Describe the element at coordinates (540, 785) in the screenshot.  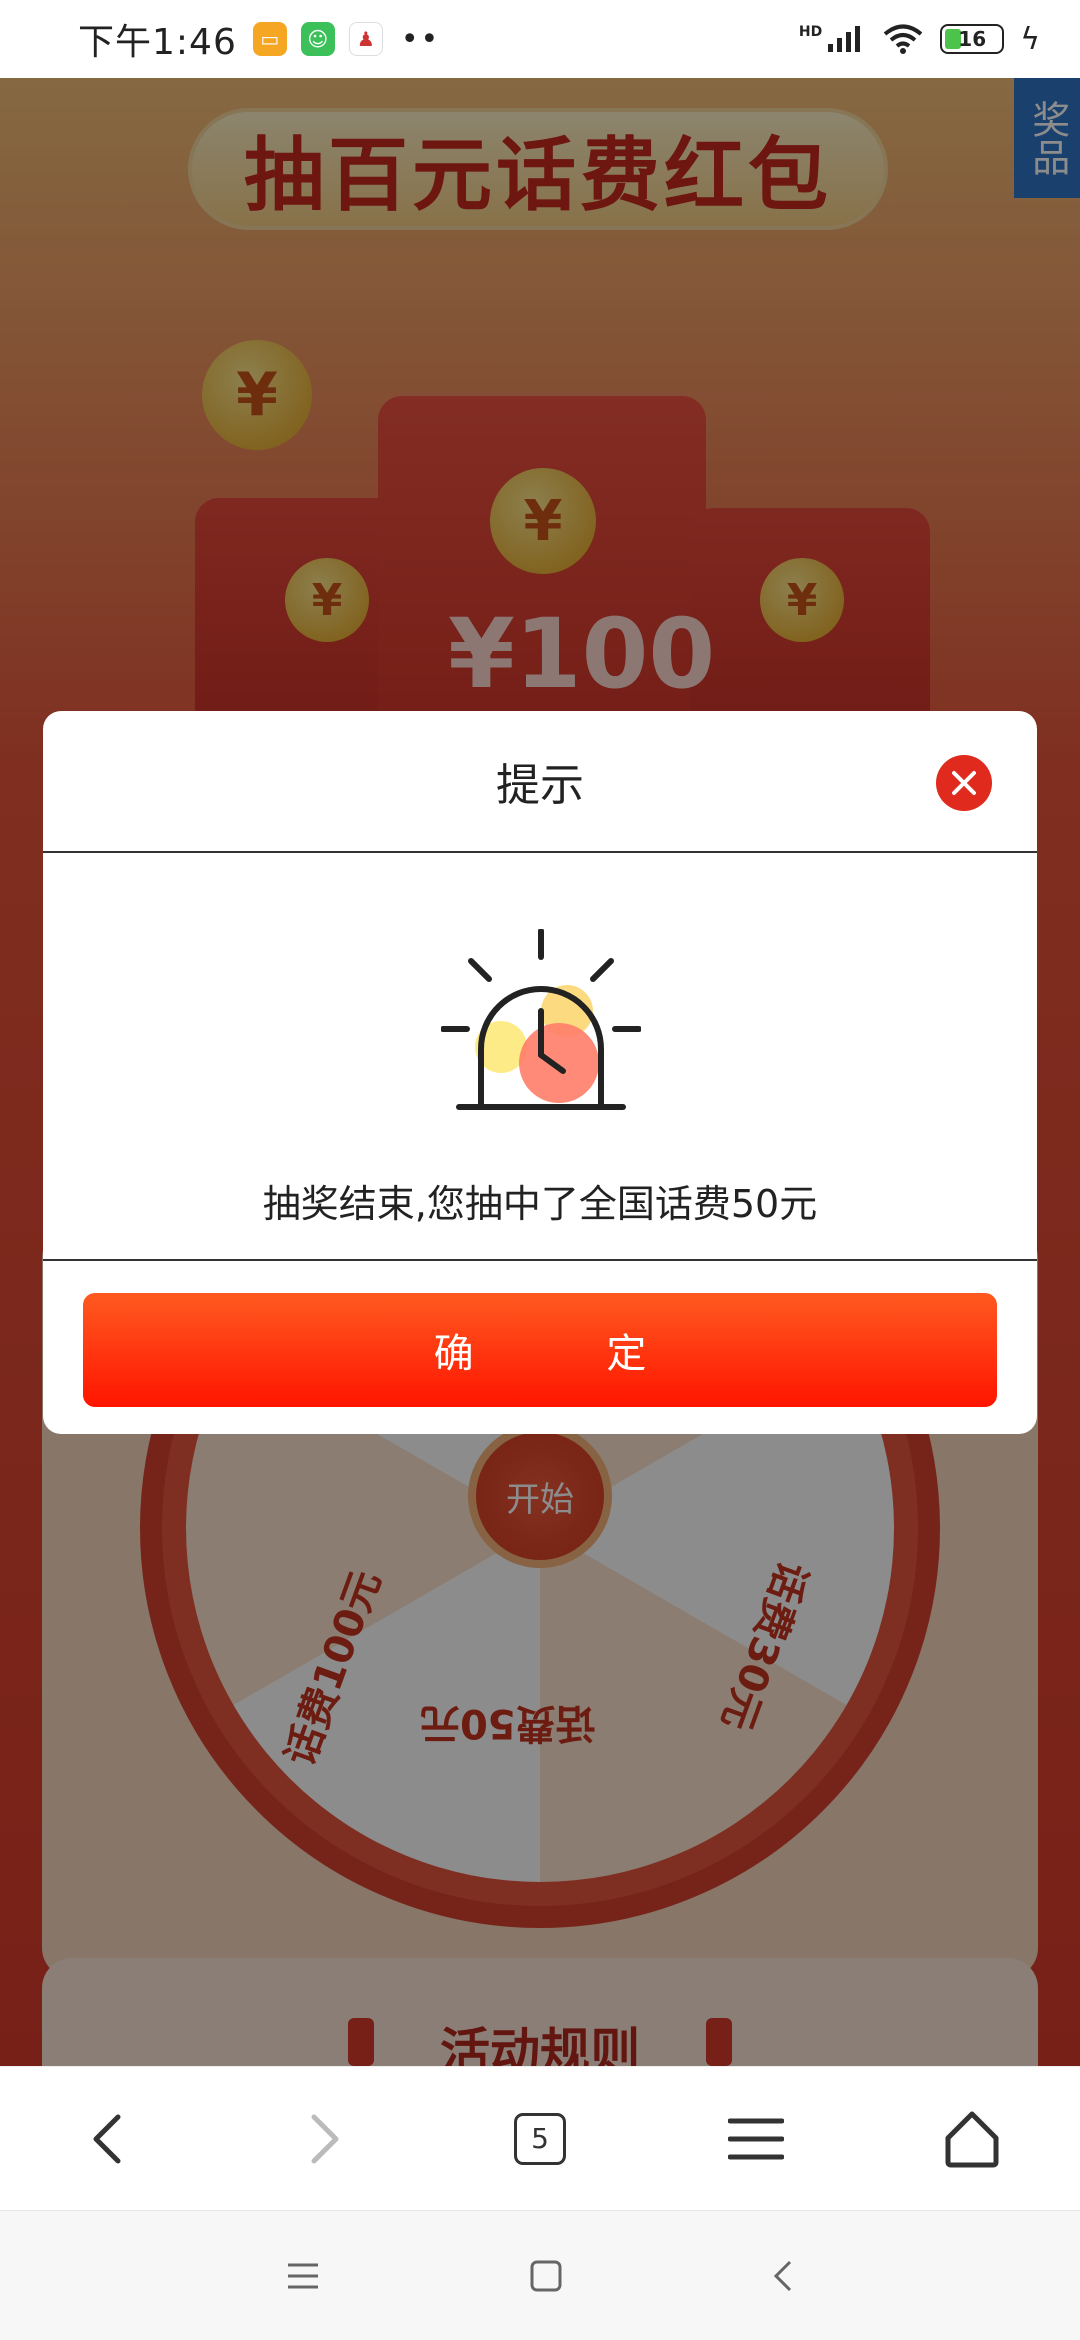
I see `dialog-title: 提示` at that location.